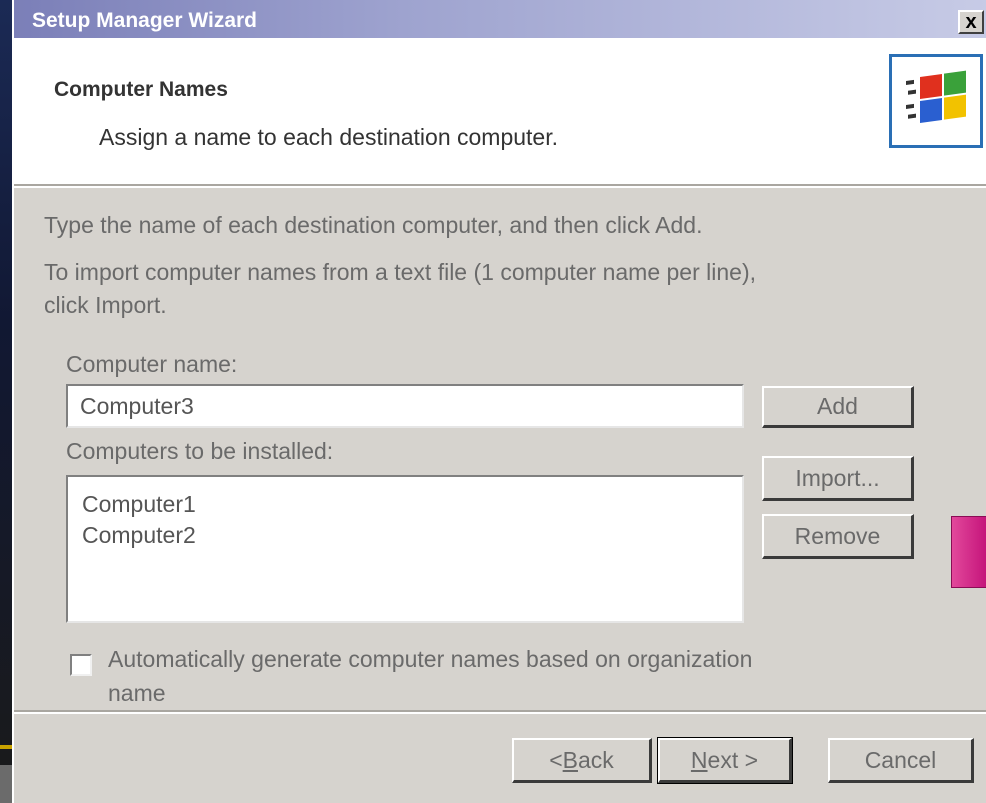 This screenshot has width=986, height=803. Describe the element at coordinates (595, 759) in the screenshot. I see `back-button-rest: ack` at that location.